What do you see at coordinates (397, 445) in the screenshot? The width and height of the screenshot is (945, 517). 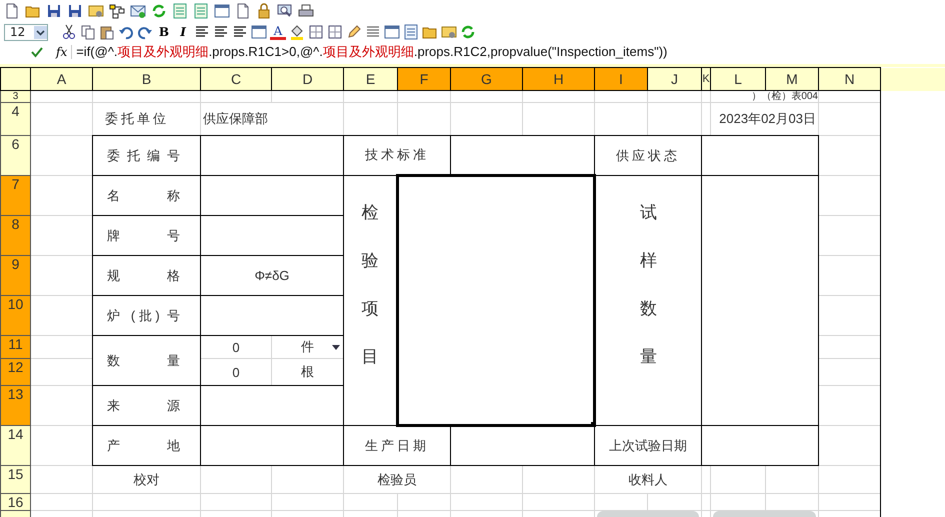 I see `field-label: 生产日期` at bounding box center [397, 445].